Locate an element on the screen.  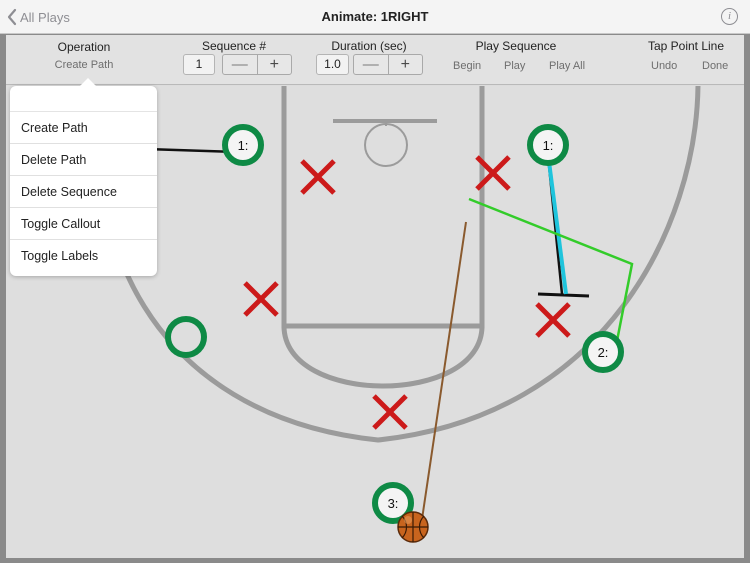
pass-path is located at coordinates (556, 220).